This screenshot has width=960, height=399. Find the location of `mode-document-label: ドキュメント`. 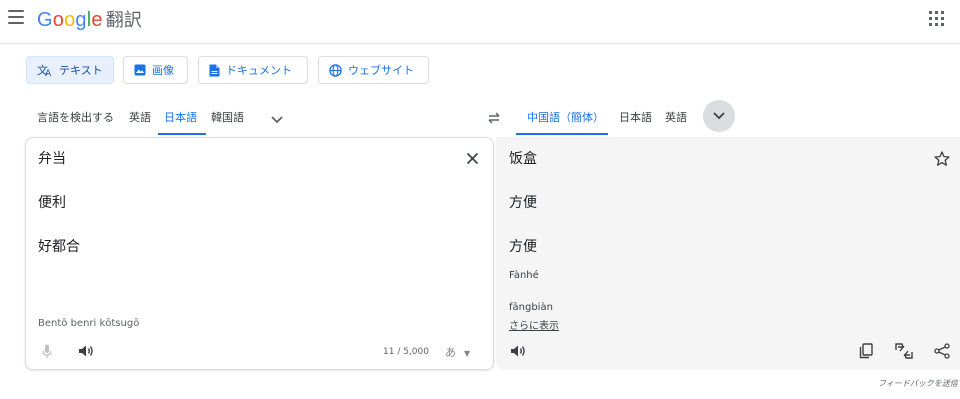

mode-document-label: ドキュメント is located at coordinates (259, 70).